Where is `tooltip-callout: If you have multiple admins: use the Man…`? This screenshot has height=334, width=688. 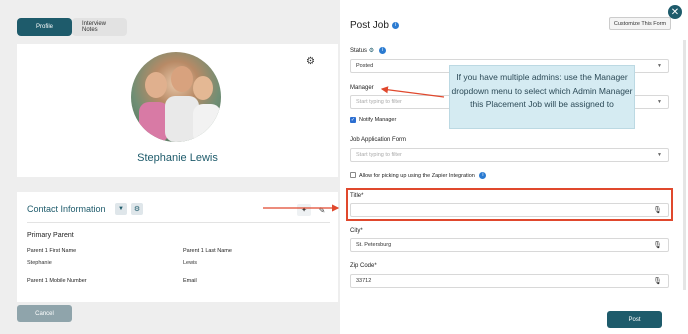
tooltip-callout: If you have multiple admins: use the Man… is located at coordinates (542, 97).